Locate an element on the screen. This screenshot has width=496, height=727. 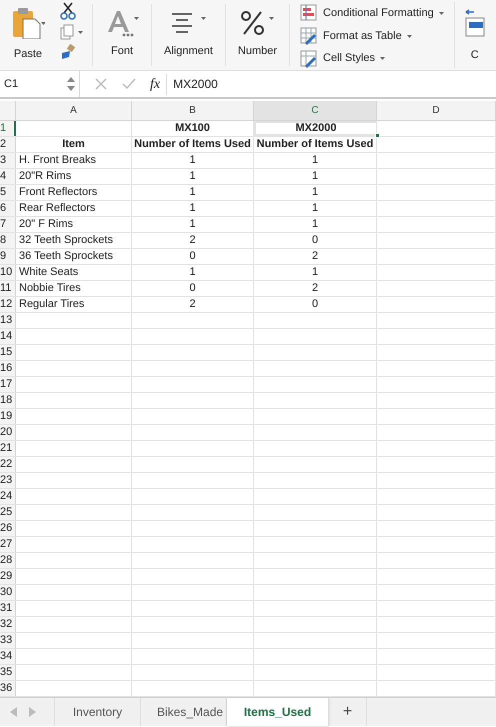
row-header: 33 is located at coordinates (8, 640).